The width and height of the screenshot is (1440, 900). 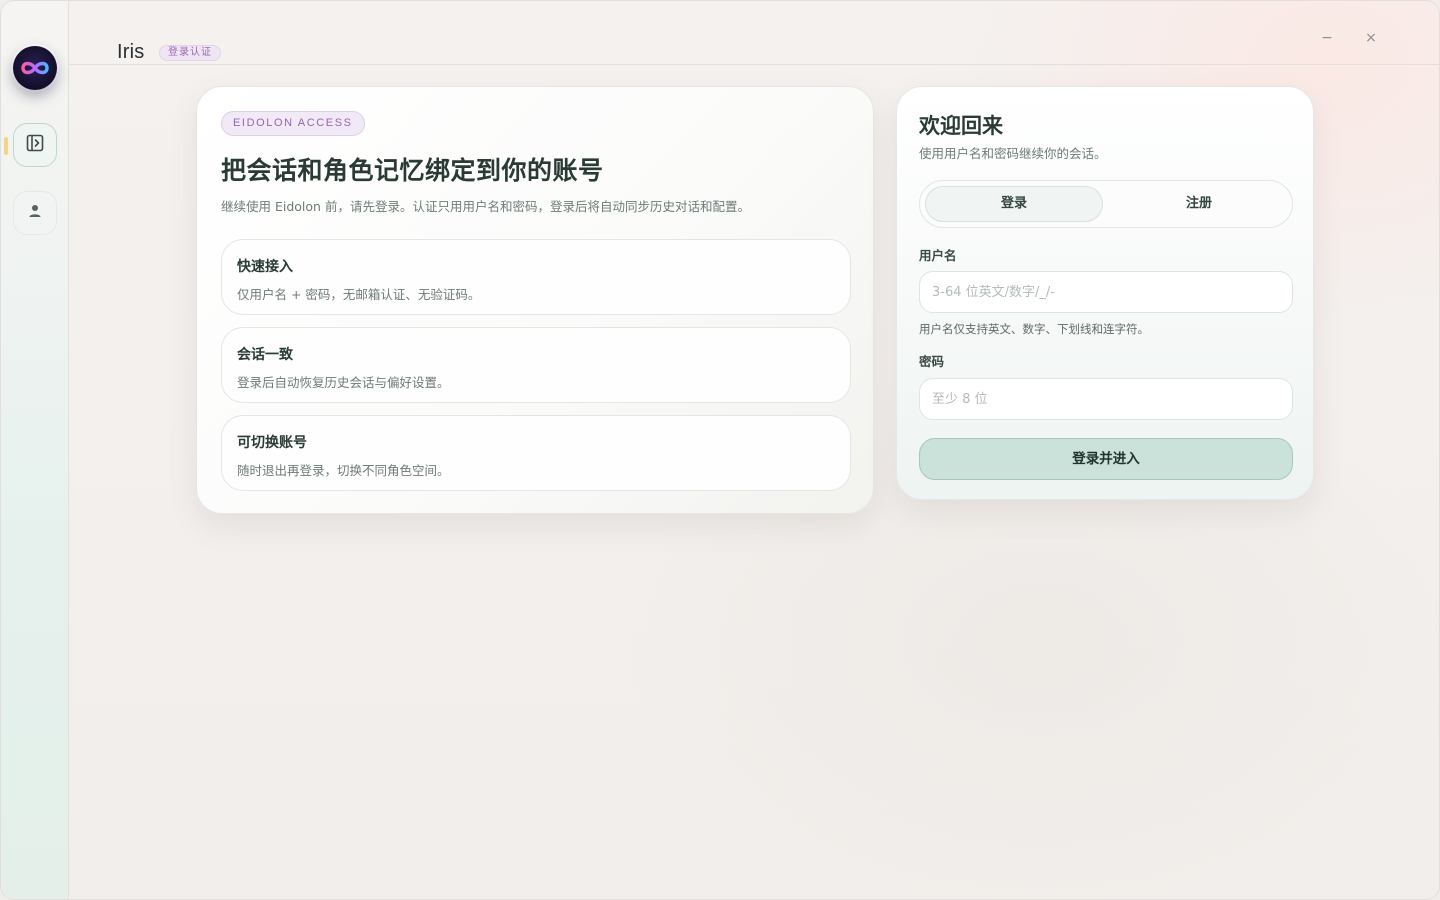 I want to click on feature-title: 会话一致, so click(x=265, y=355).